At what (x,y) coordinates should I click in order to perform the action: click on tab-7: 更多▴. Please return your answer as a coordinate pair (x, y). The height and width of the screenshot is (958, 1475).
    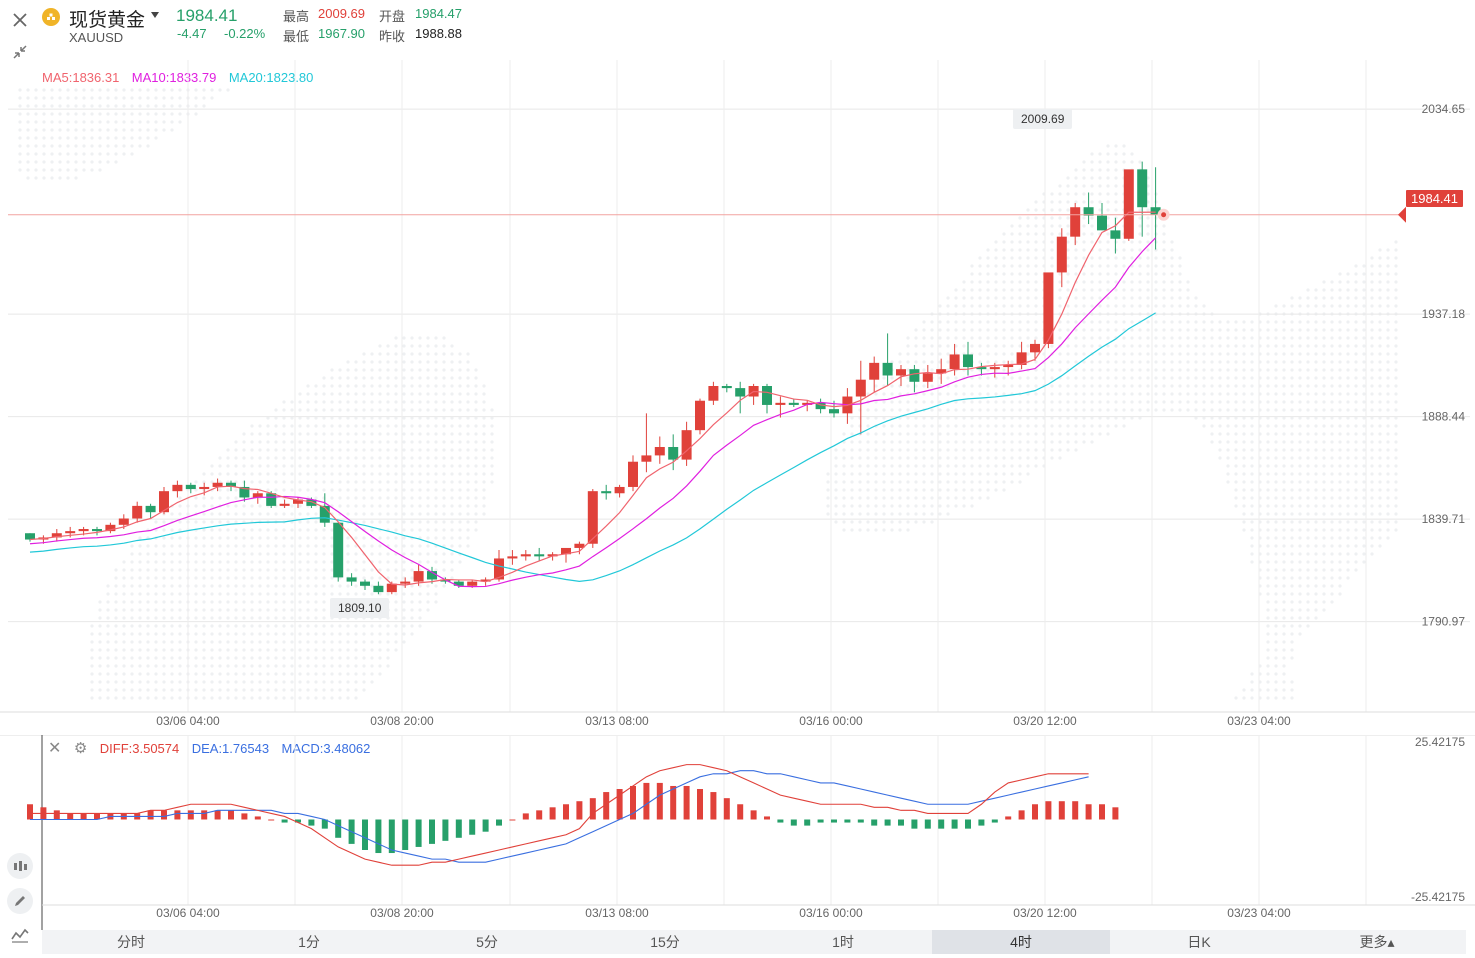
    Looking at the image, I should click on (1377, 942).